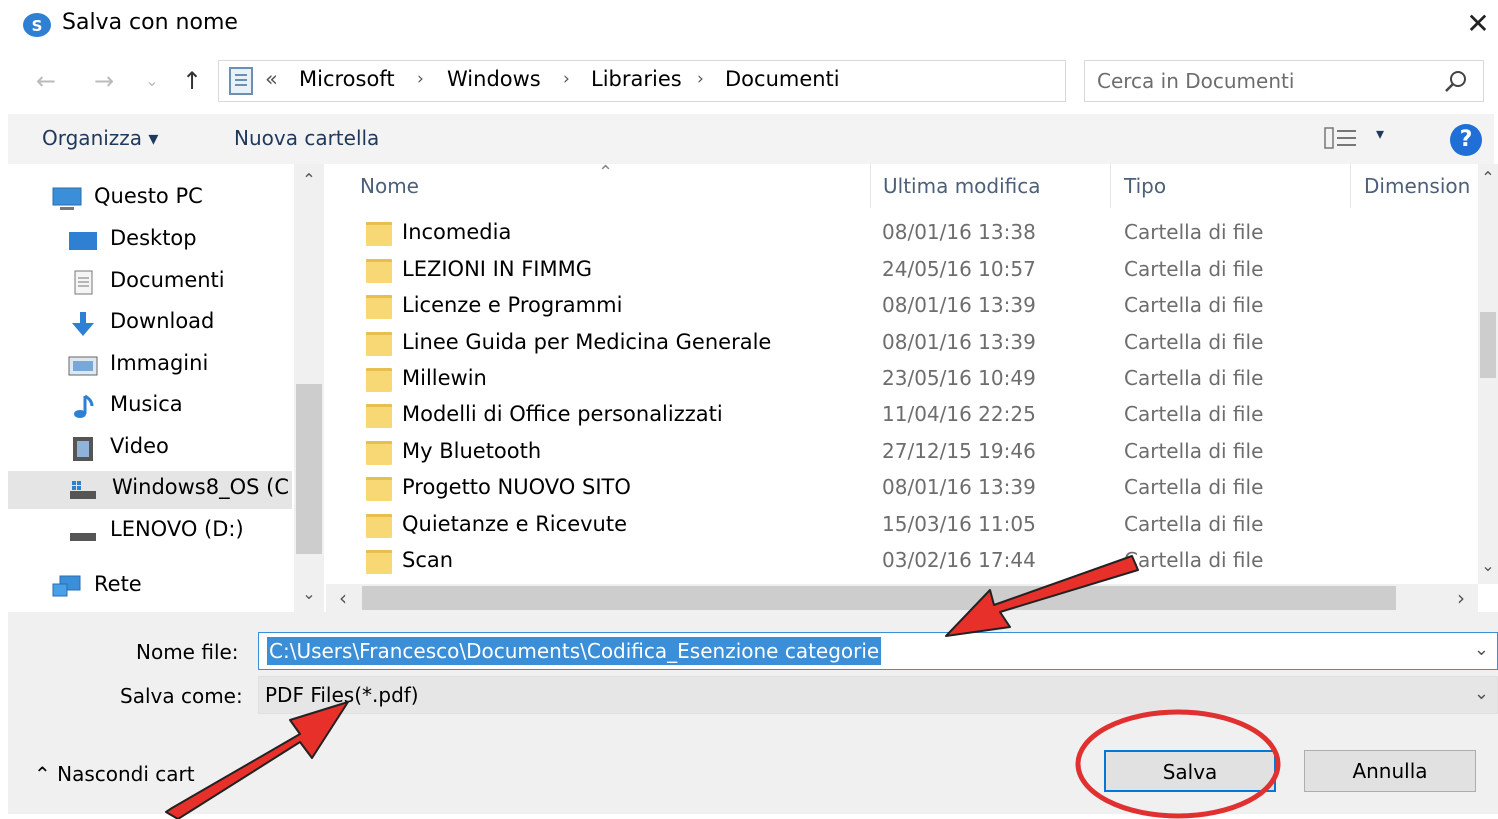  I want to click on sidebar-scroll-thumb, so click(309, 469).